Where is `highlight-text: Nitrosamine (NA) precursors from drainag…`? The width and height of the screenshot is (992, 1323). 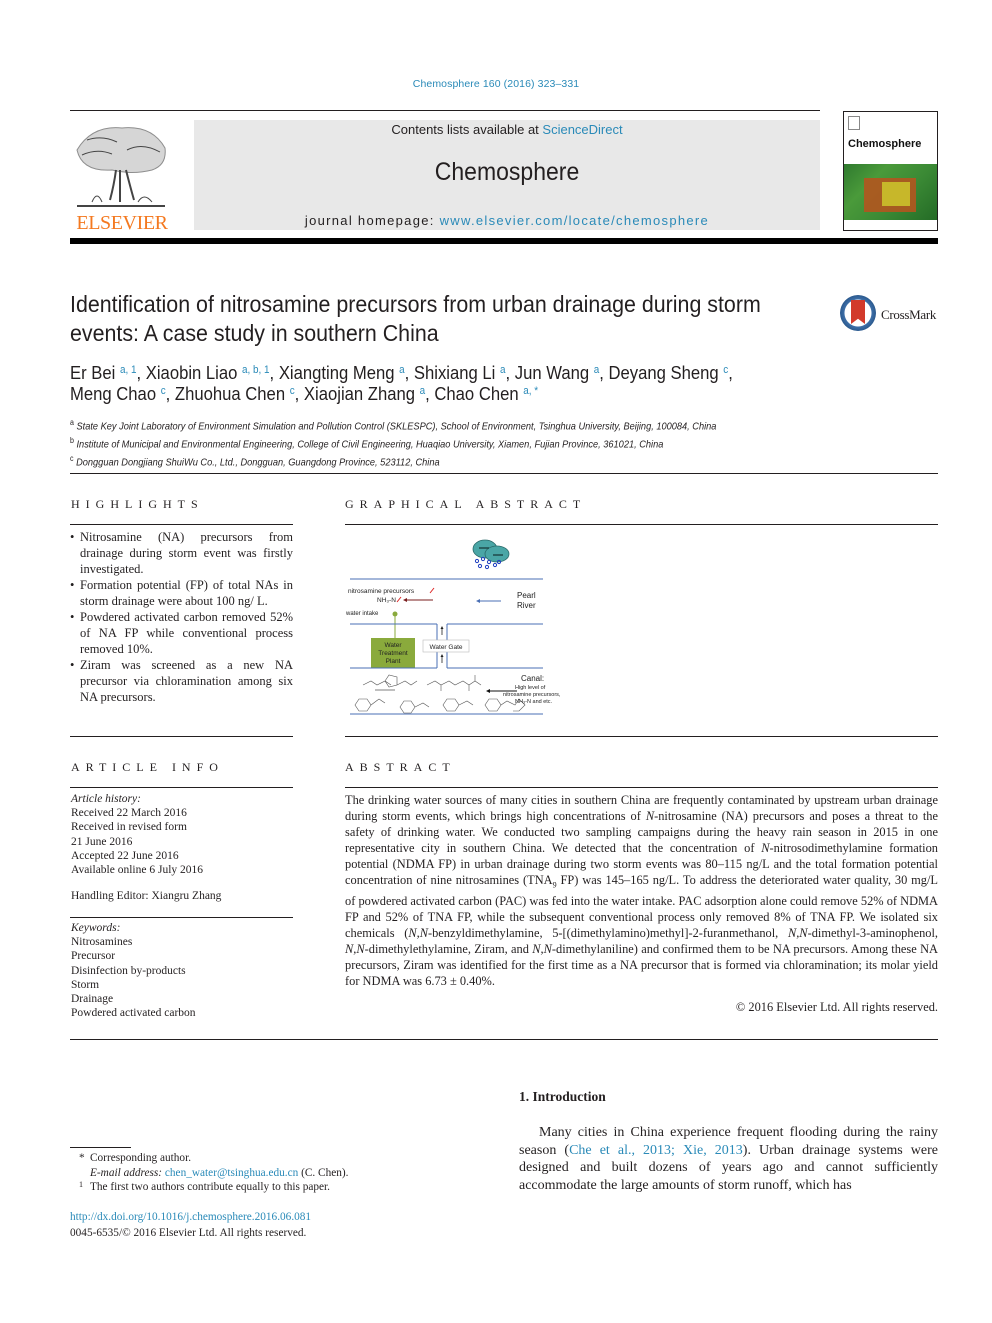
highlight-text: Nitrosamine (NA) precursors from drainag… is located at coordinates (186, 553).